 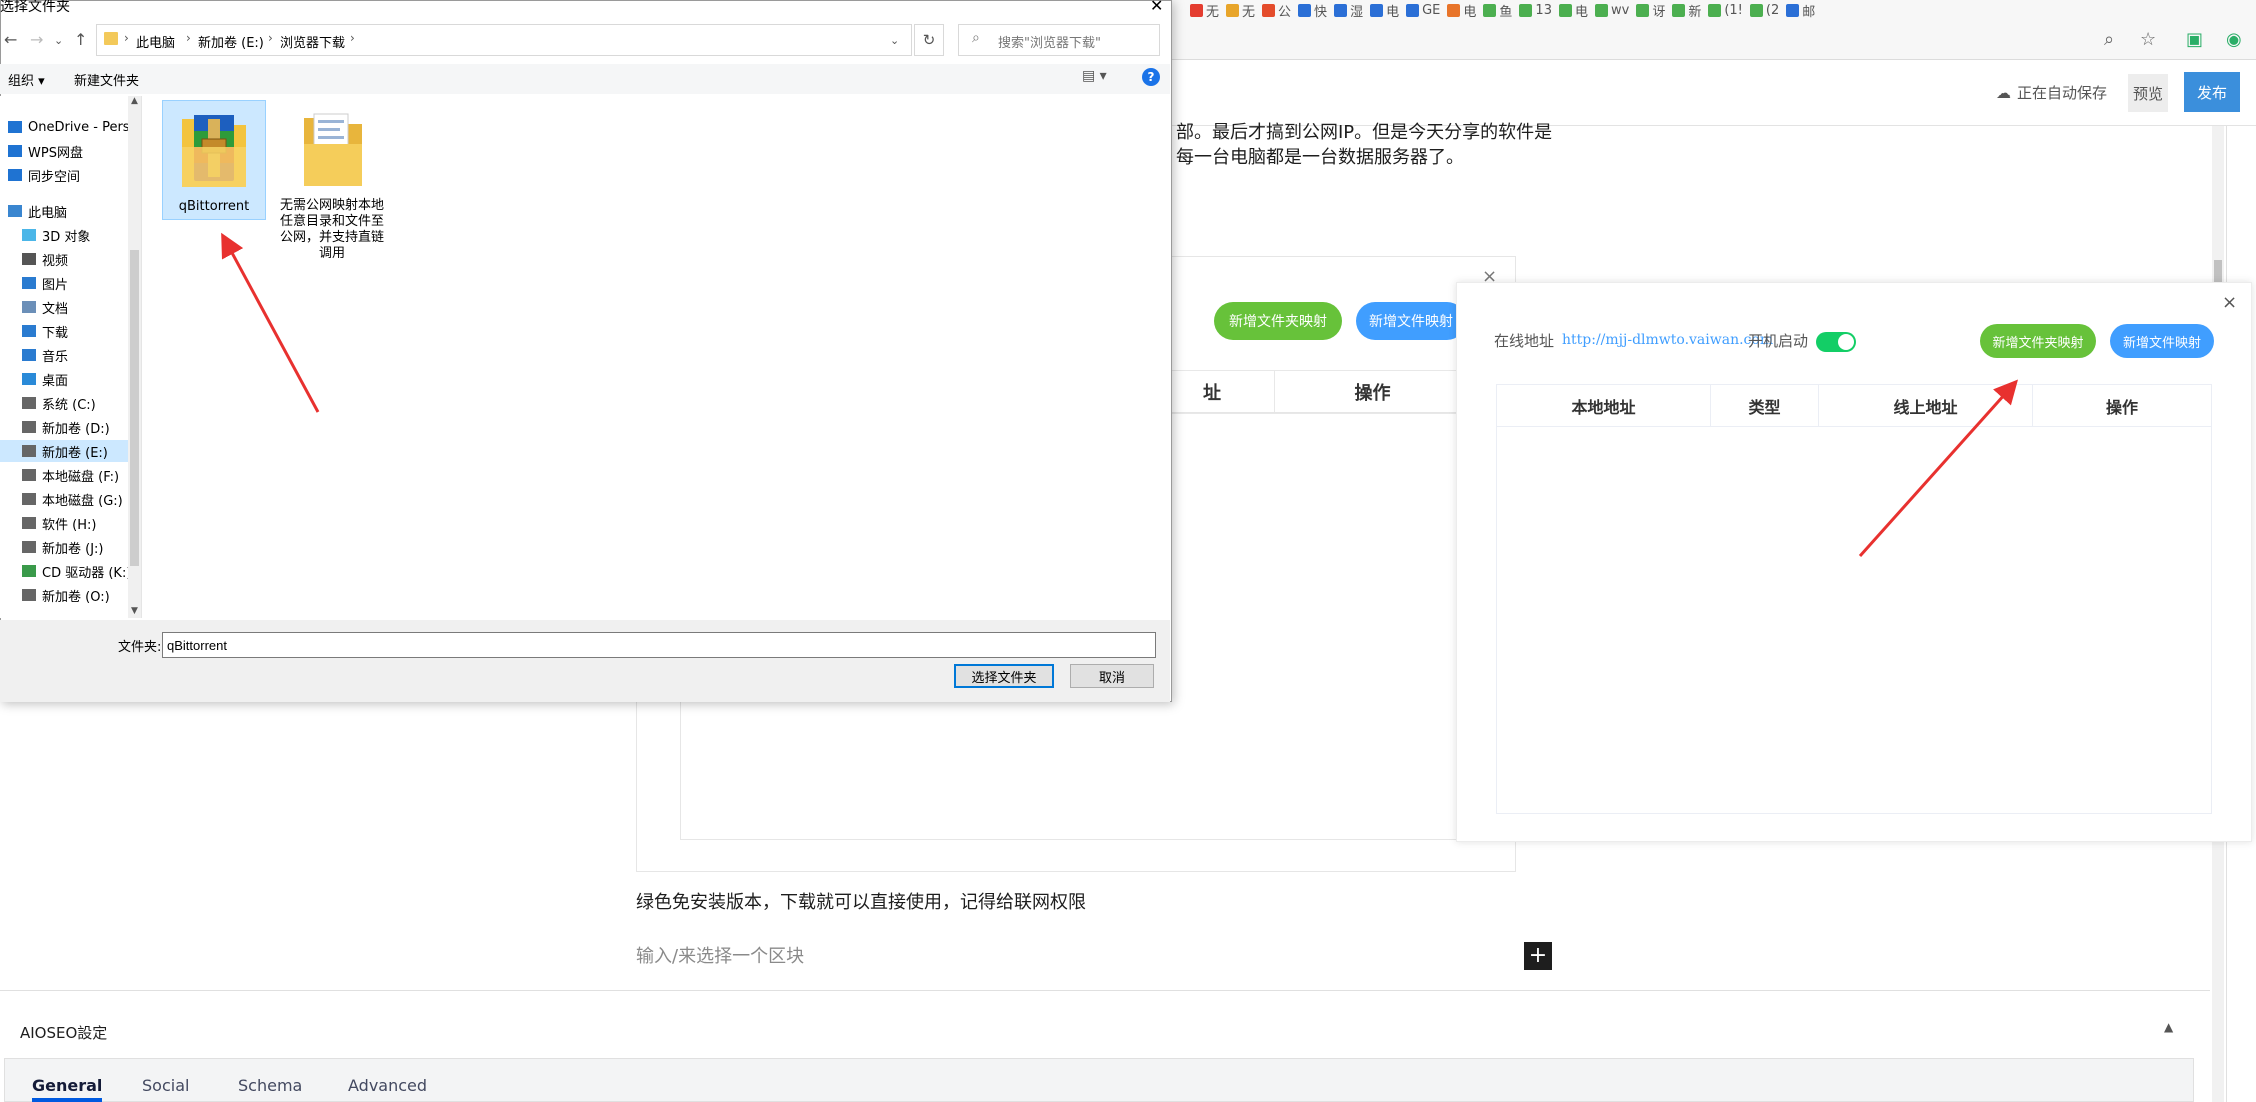 I want to click on add-folder-mapping-button: 新增文件夹映射, so click(x=2038, y=341).